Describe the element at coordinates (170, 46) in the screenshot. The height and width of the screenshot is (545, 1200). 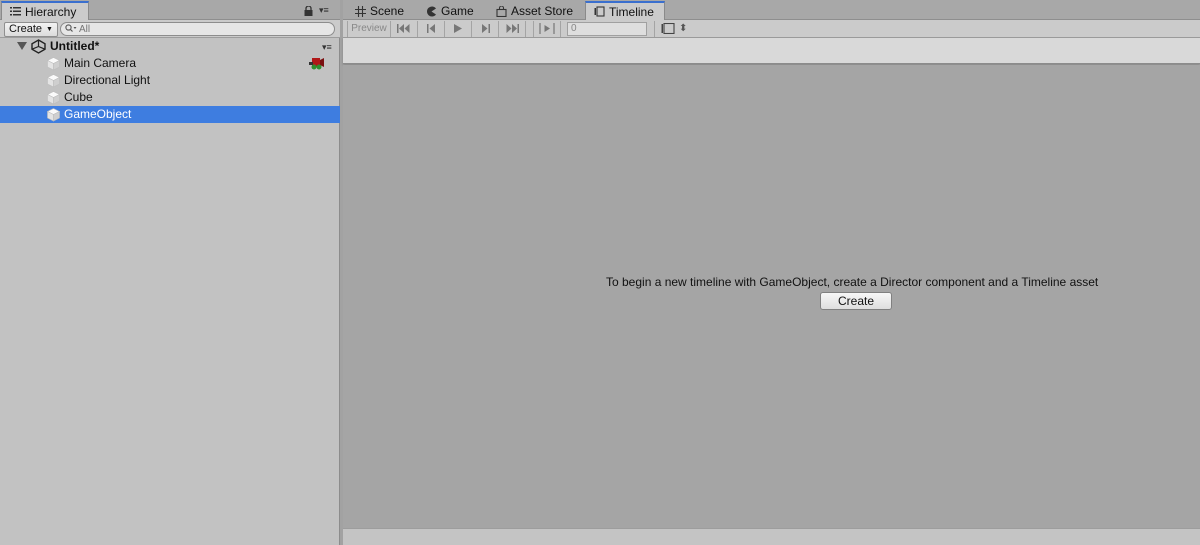
I see `scene-row: Untitled* ▾≡` at that location.